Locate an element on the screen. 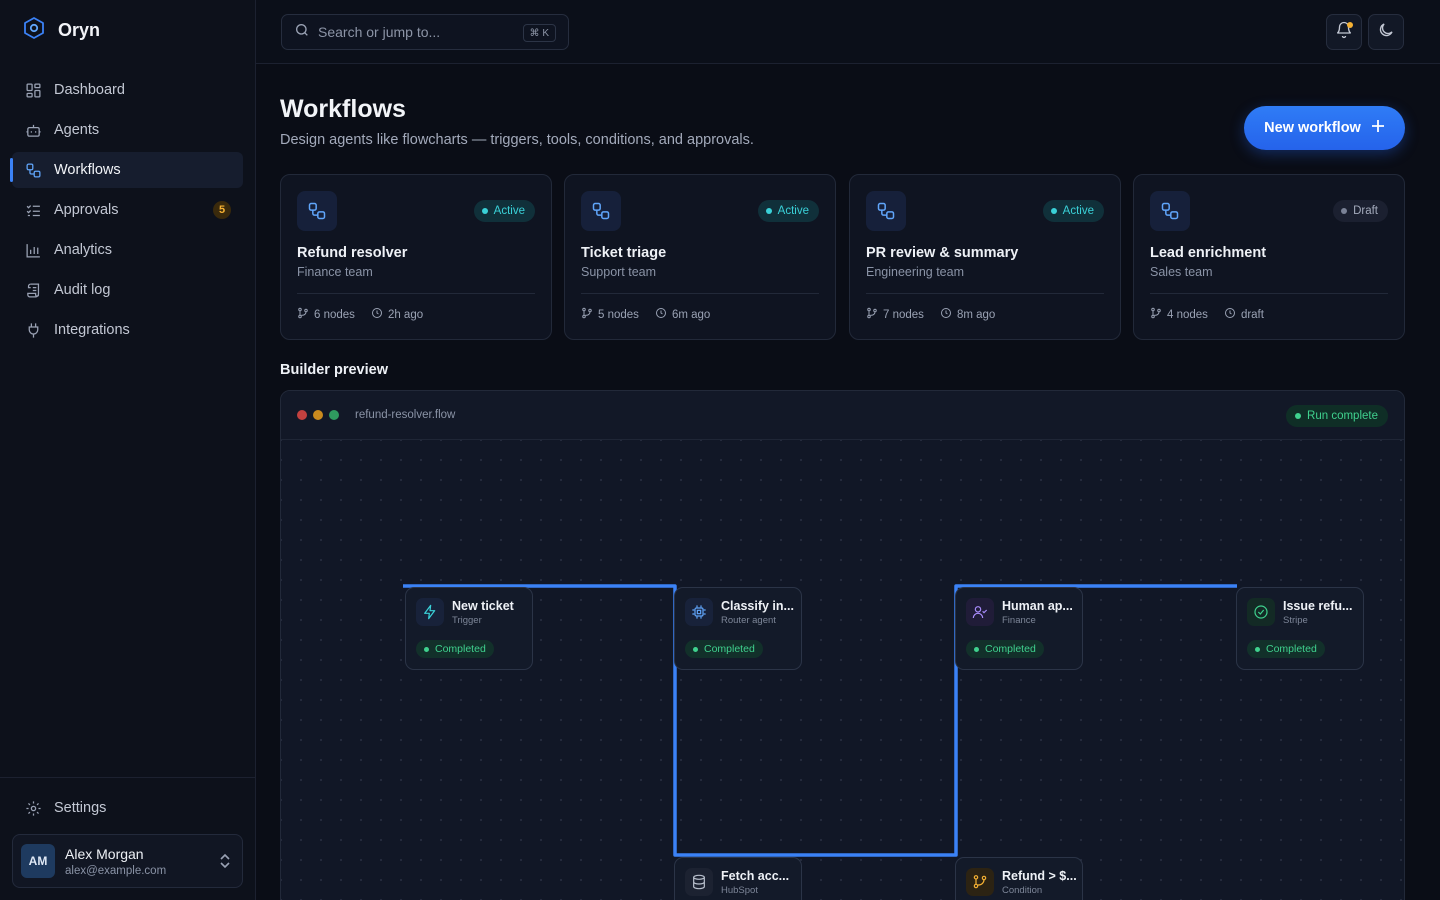 Image resolution: width=1440 pixels, height=900 pixels. list-check-icon is located at coordinates (33, 210).